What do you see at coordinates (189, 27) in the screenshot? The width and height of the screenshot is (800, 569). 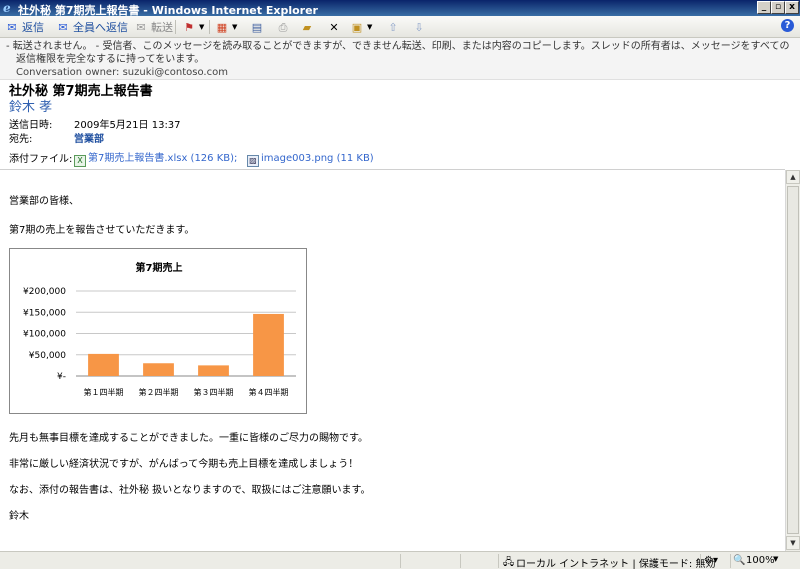 I see `flag-icon: ⚑` at bounding box center [189, 27].